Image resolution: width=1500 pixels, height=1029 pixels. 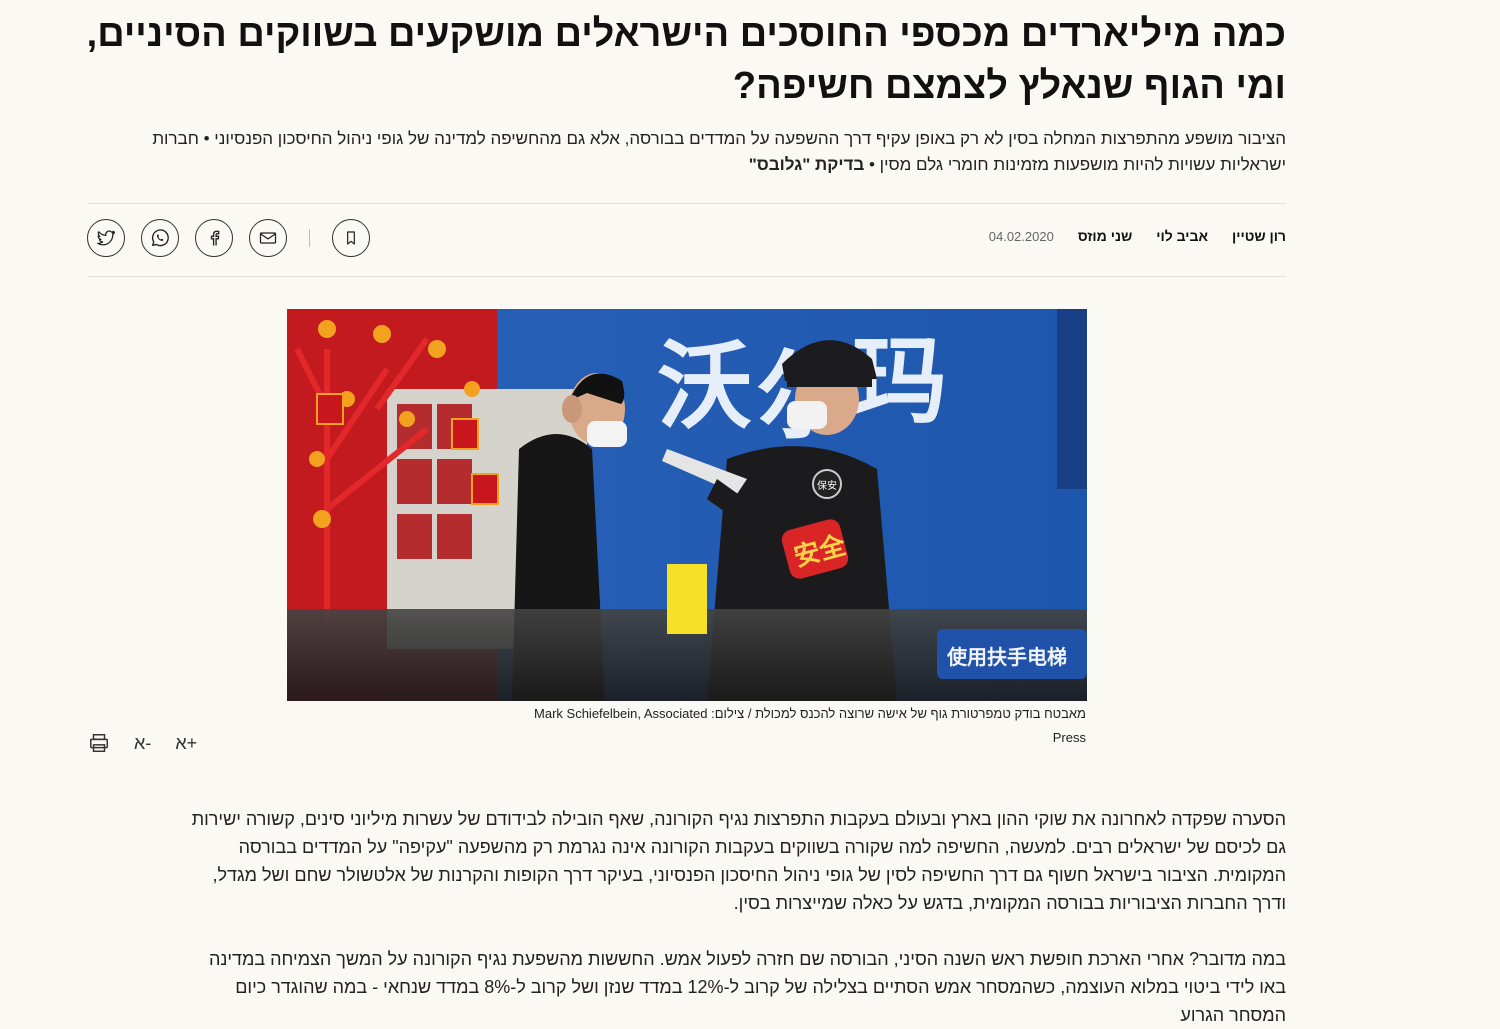 I want to click on author-link: רון שטיין, so click(x=1259, y=236).